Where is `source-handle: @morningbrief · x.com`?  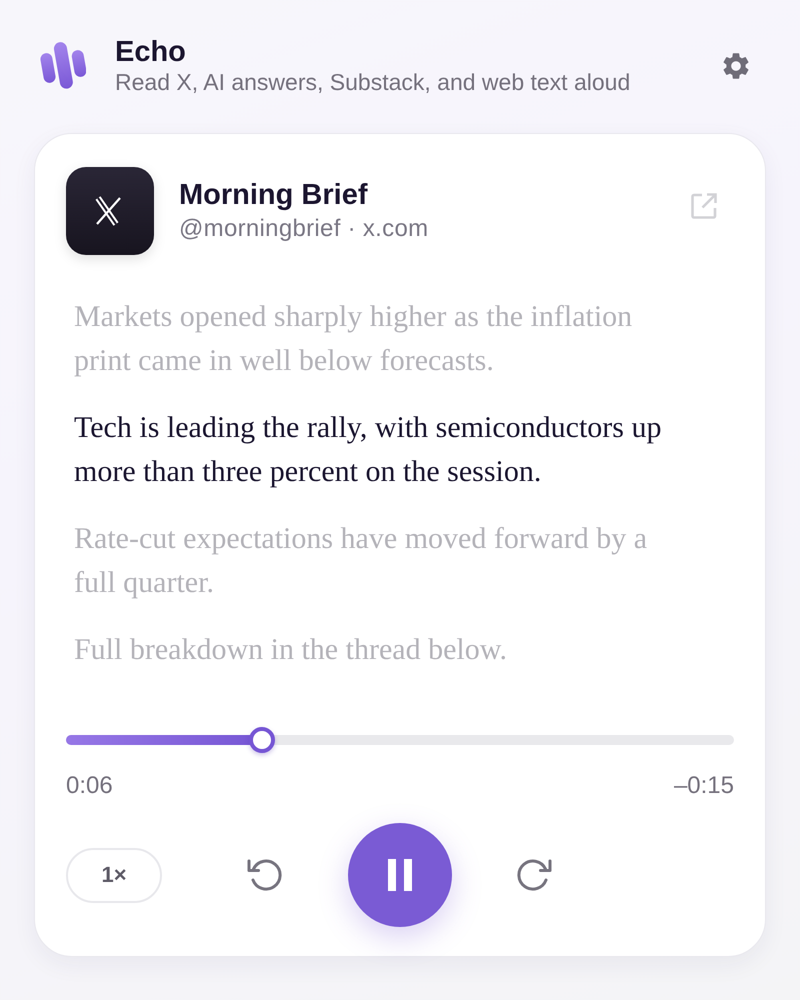 source-handle: @morningbrief · x.com is located at coordinates (304, 229).